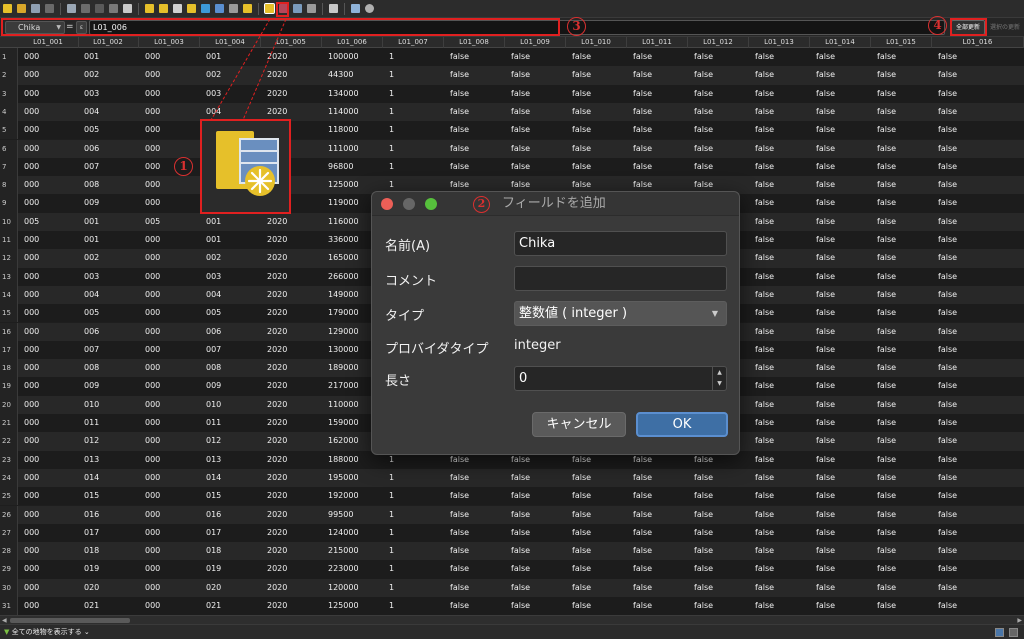 This screenshot has width=1024, height=639. I want to click on provider-type-value: integer, so click(537, 345).